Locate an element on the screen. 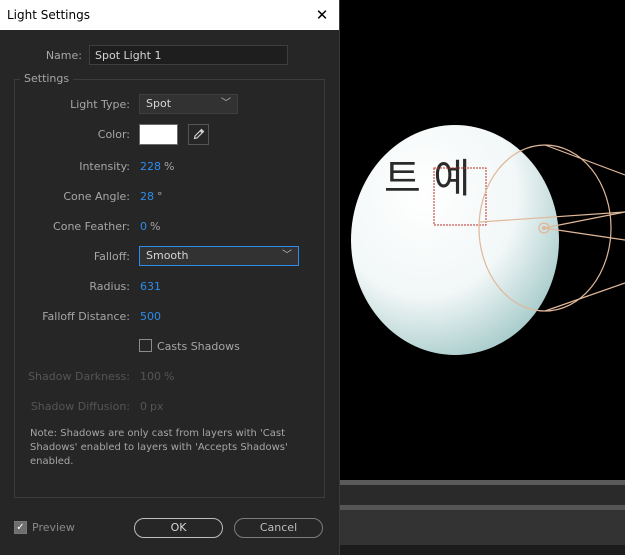 Image resolution: width=625 pixels, height=555 pixels. name-label: Name: is located at coordinates (63, 55).